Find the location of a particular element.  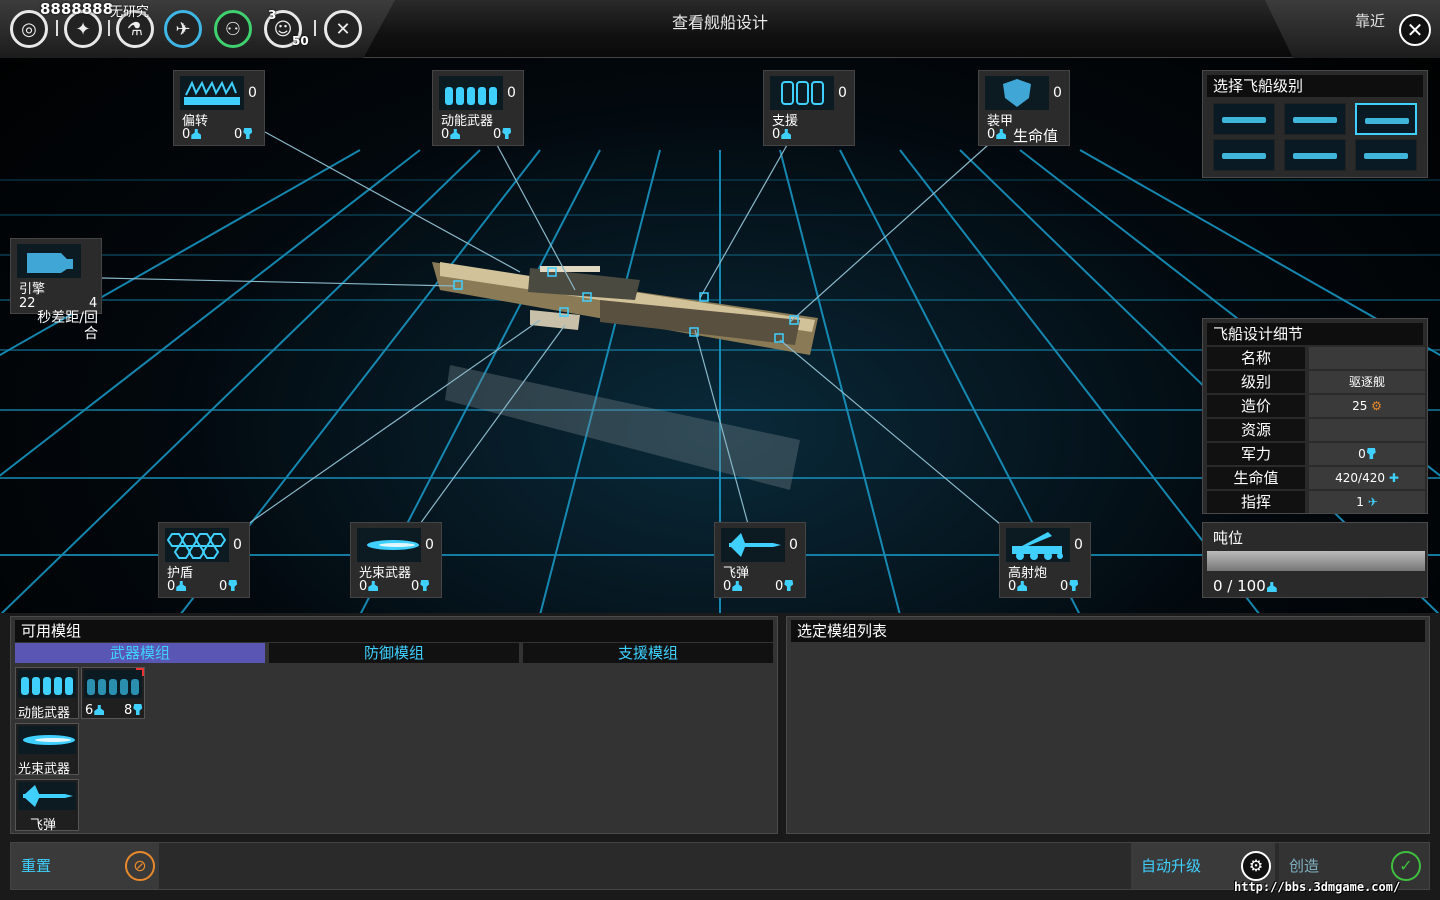

details-title: 飞船设计细节 is located at coordinates (1315, 334).